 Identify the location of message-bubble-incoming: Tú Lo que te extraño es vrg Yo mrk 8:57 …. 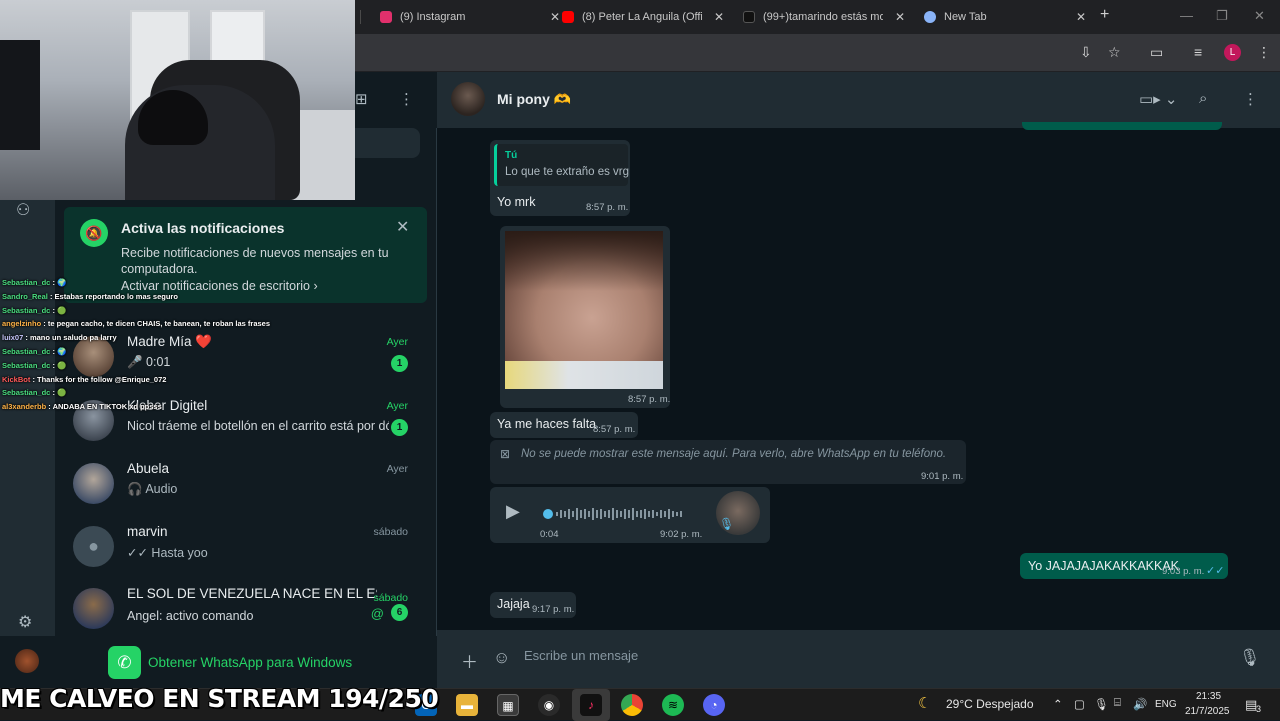
(560, 178).